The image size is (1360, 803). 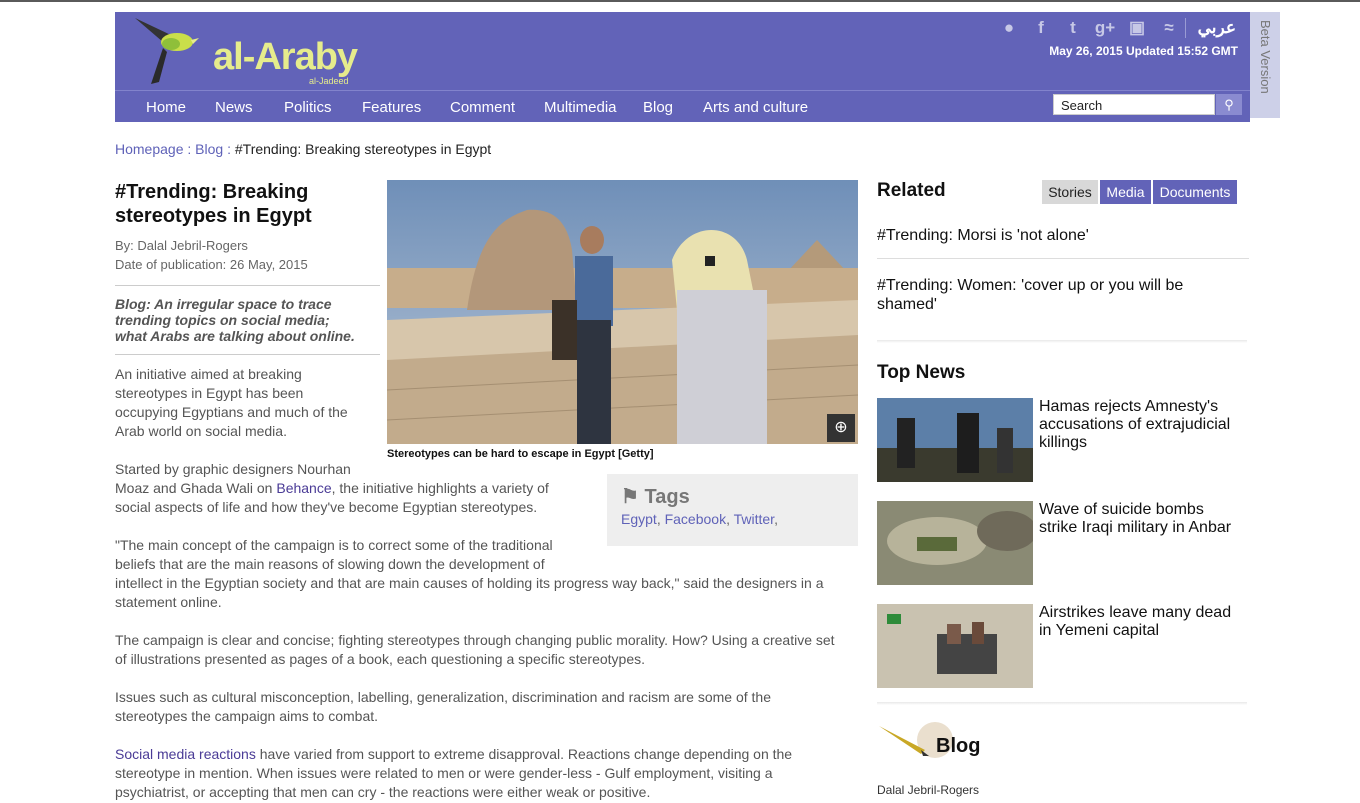 I want to click on site-logo: al-Araby al-Jadeed, so click(x=253, y=52).